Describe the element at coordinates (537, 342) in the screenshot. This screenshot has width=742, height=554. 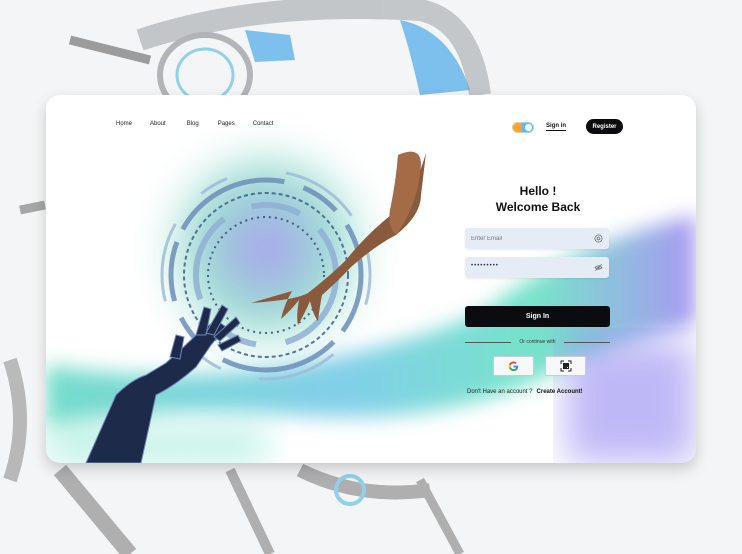
I see `or-divider: Or continue with` at that location.